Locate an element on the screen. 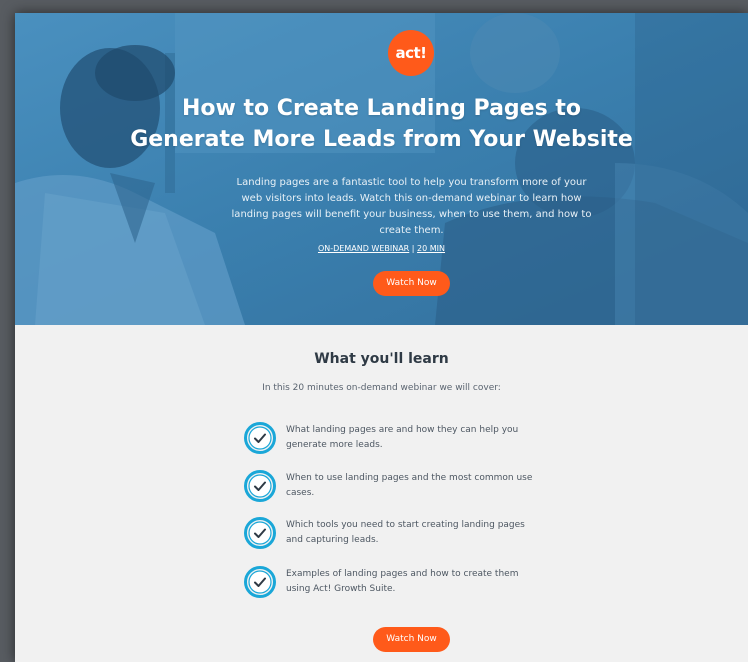  learn-title: What you'll learn is located at coordinates (381, 359).